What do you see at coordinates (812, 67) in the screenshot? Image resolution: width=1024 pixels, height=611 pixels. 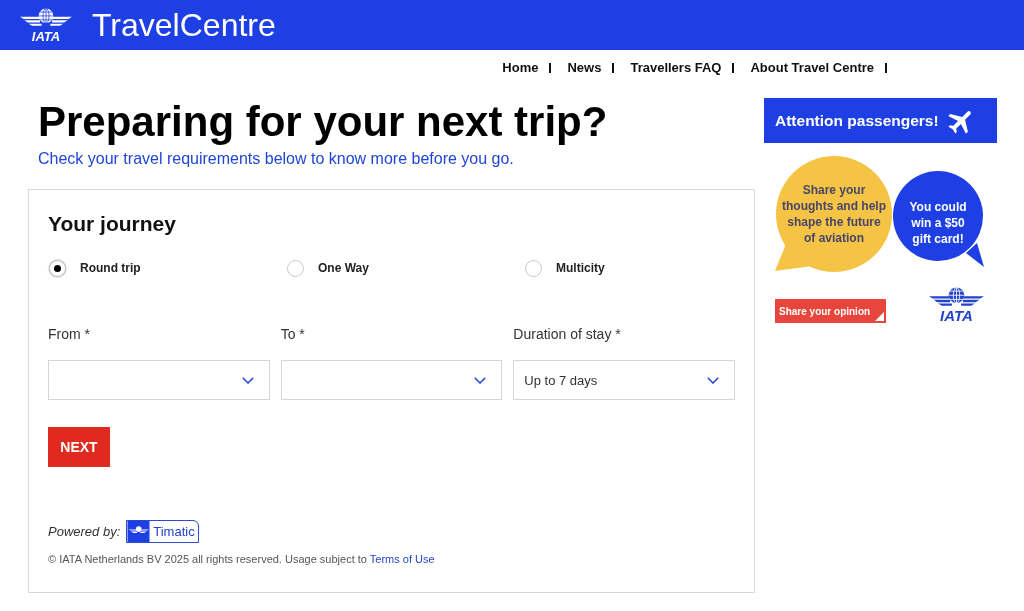 I see `nav-link: About Travel Centre` at bounding box center [812, 67].